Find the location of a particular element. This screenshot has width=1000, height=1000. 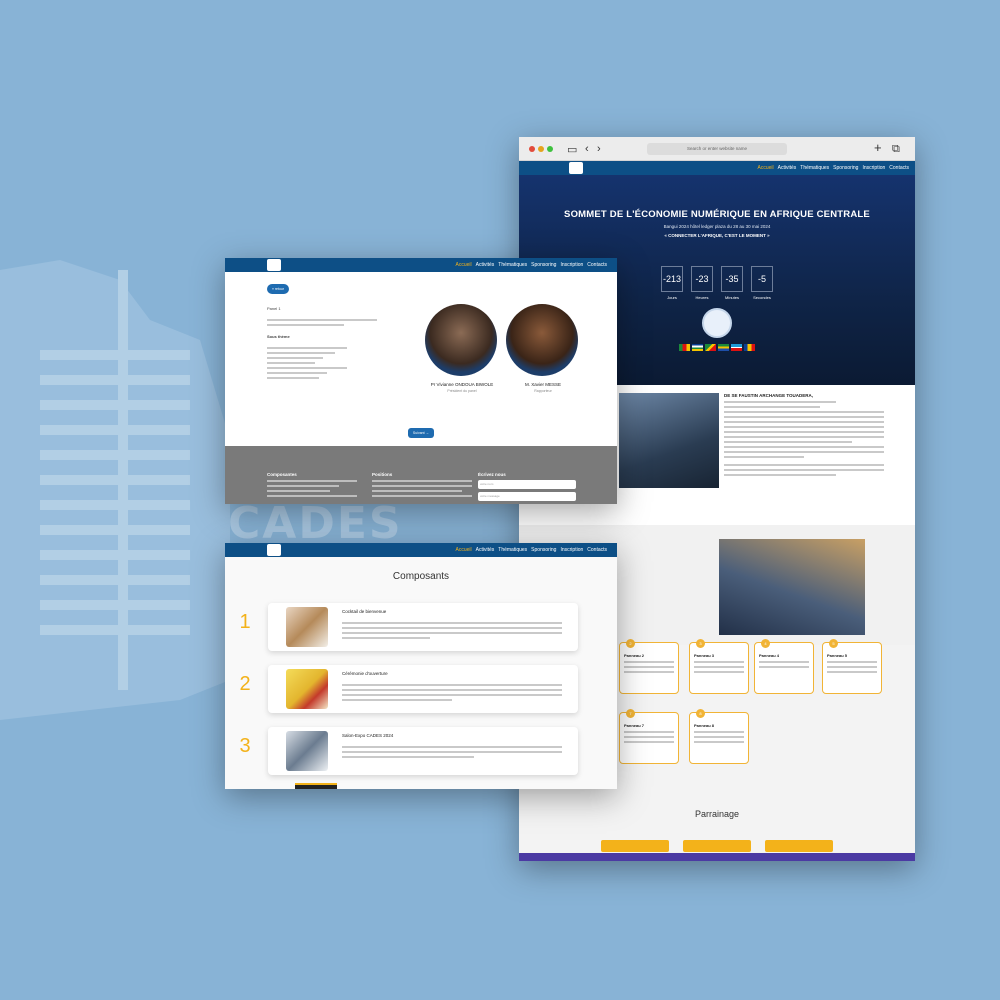

browser-toolbar: ▭ ‹ › Search or enter website name + ⧉ is located at coordinates (717, 149).